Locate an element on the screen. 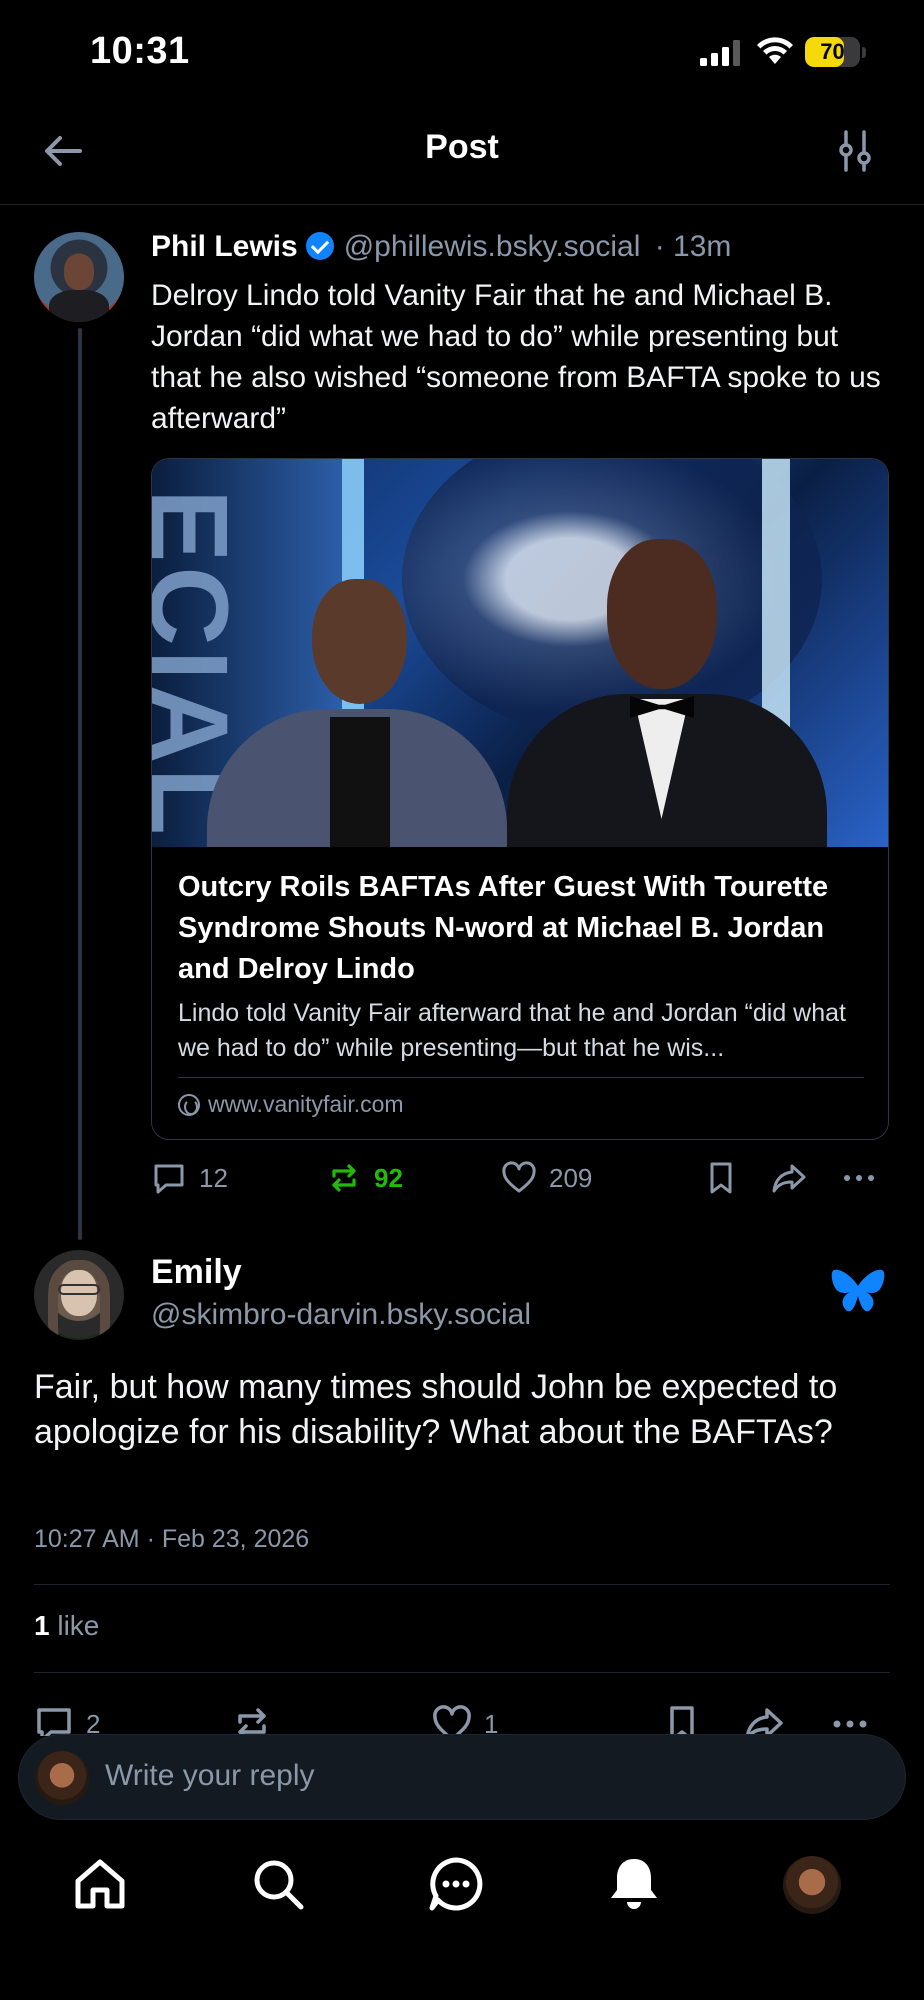 The height and width of the screenshot is (2000, 924). tab-search is located at coordinates (278, 1884).